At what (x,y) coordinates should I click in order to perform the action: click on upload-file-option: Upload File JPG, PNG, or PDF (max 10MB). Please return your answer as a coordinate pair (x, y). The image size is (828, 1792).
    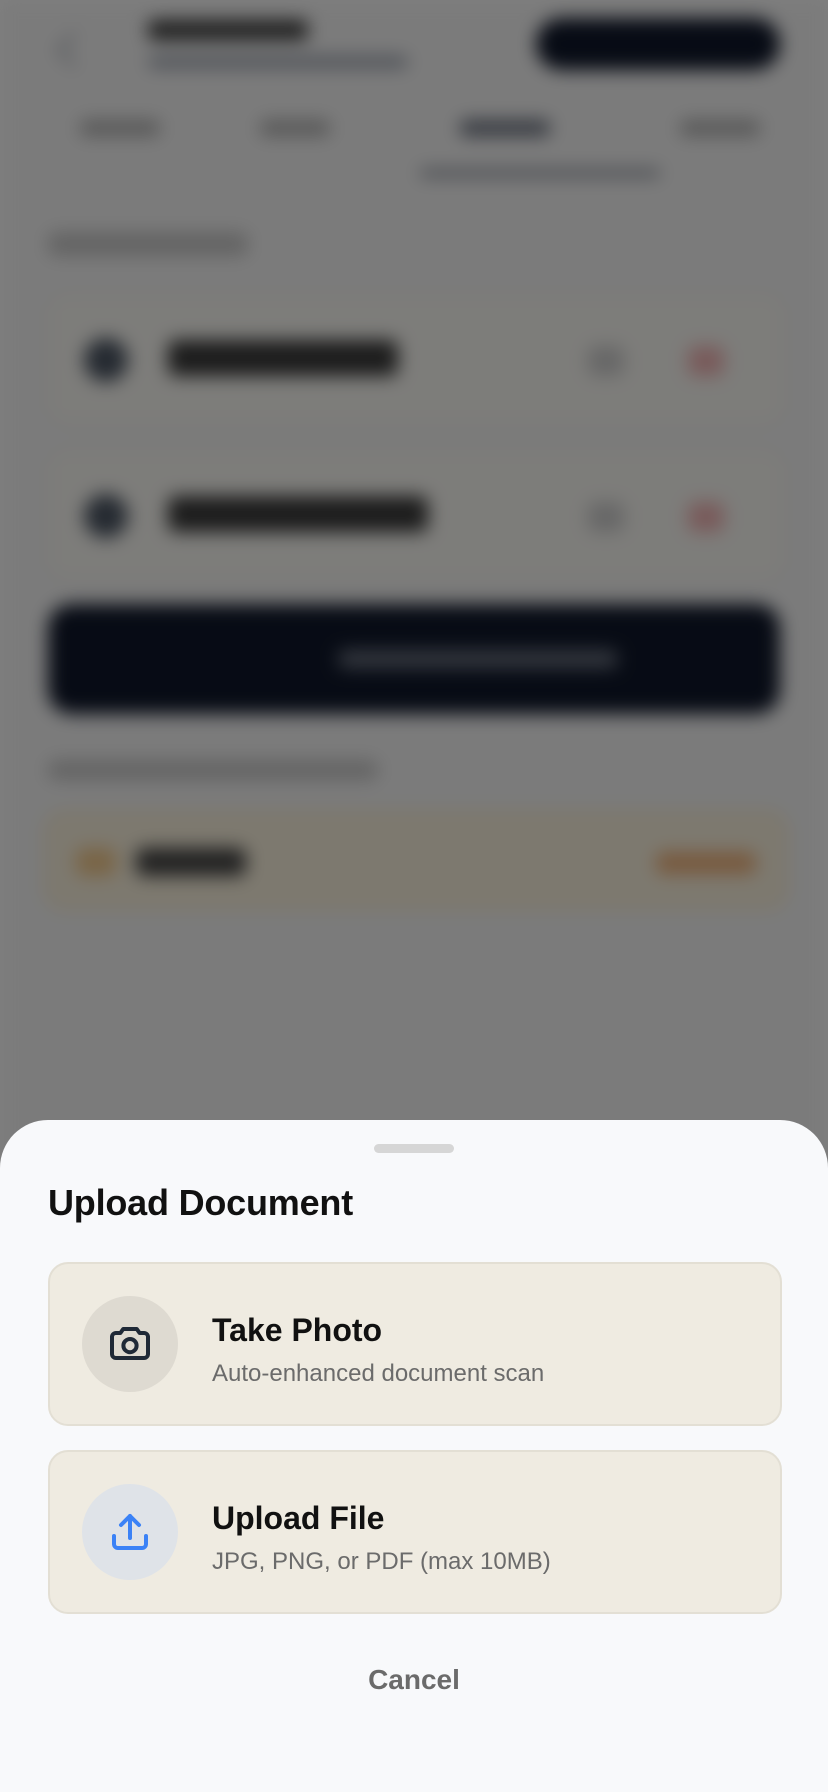
    Looking at the image, I should click on (415, 1532).